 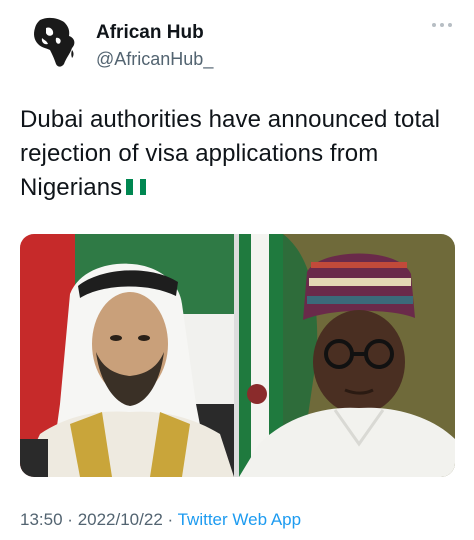 What do you see at coordinates (136, 186) in the screenshot?
I see `nigeria-flag-icon` at bounding box center [136, 186].